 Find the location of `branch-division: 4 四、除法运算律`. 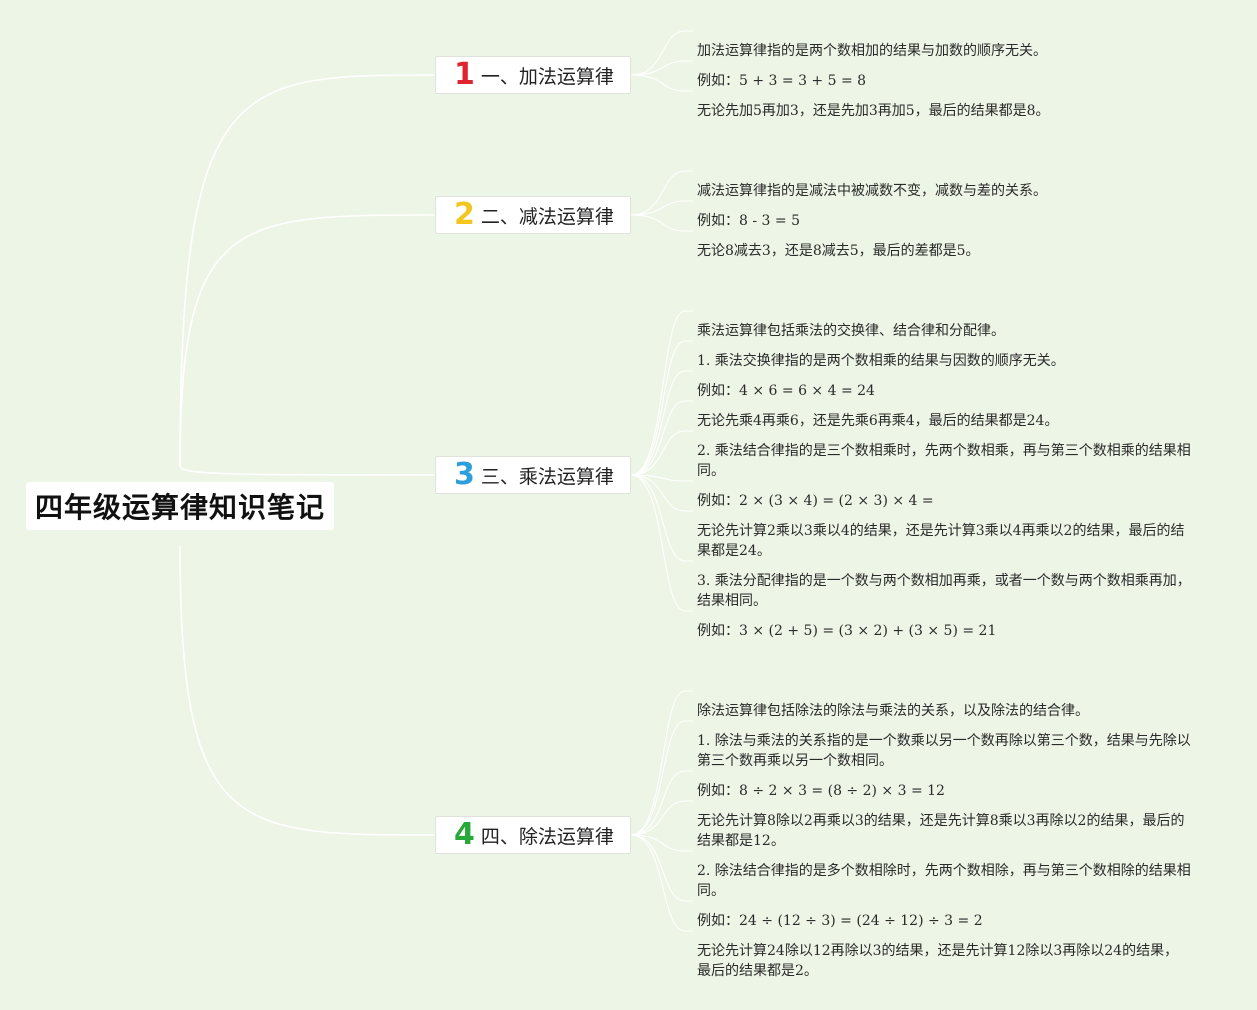

branch-division: 4 四、除法运算律 is located at coordinates (533, 835).